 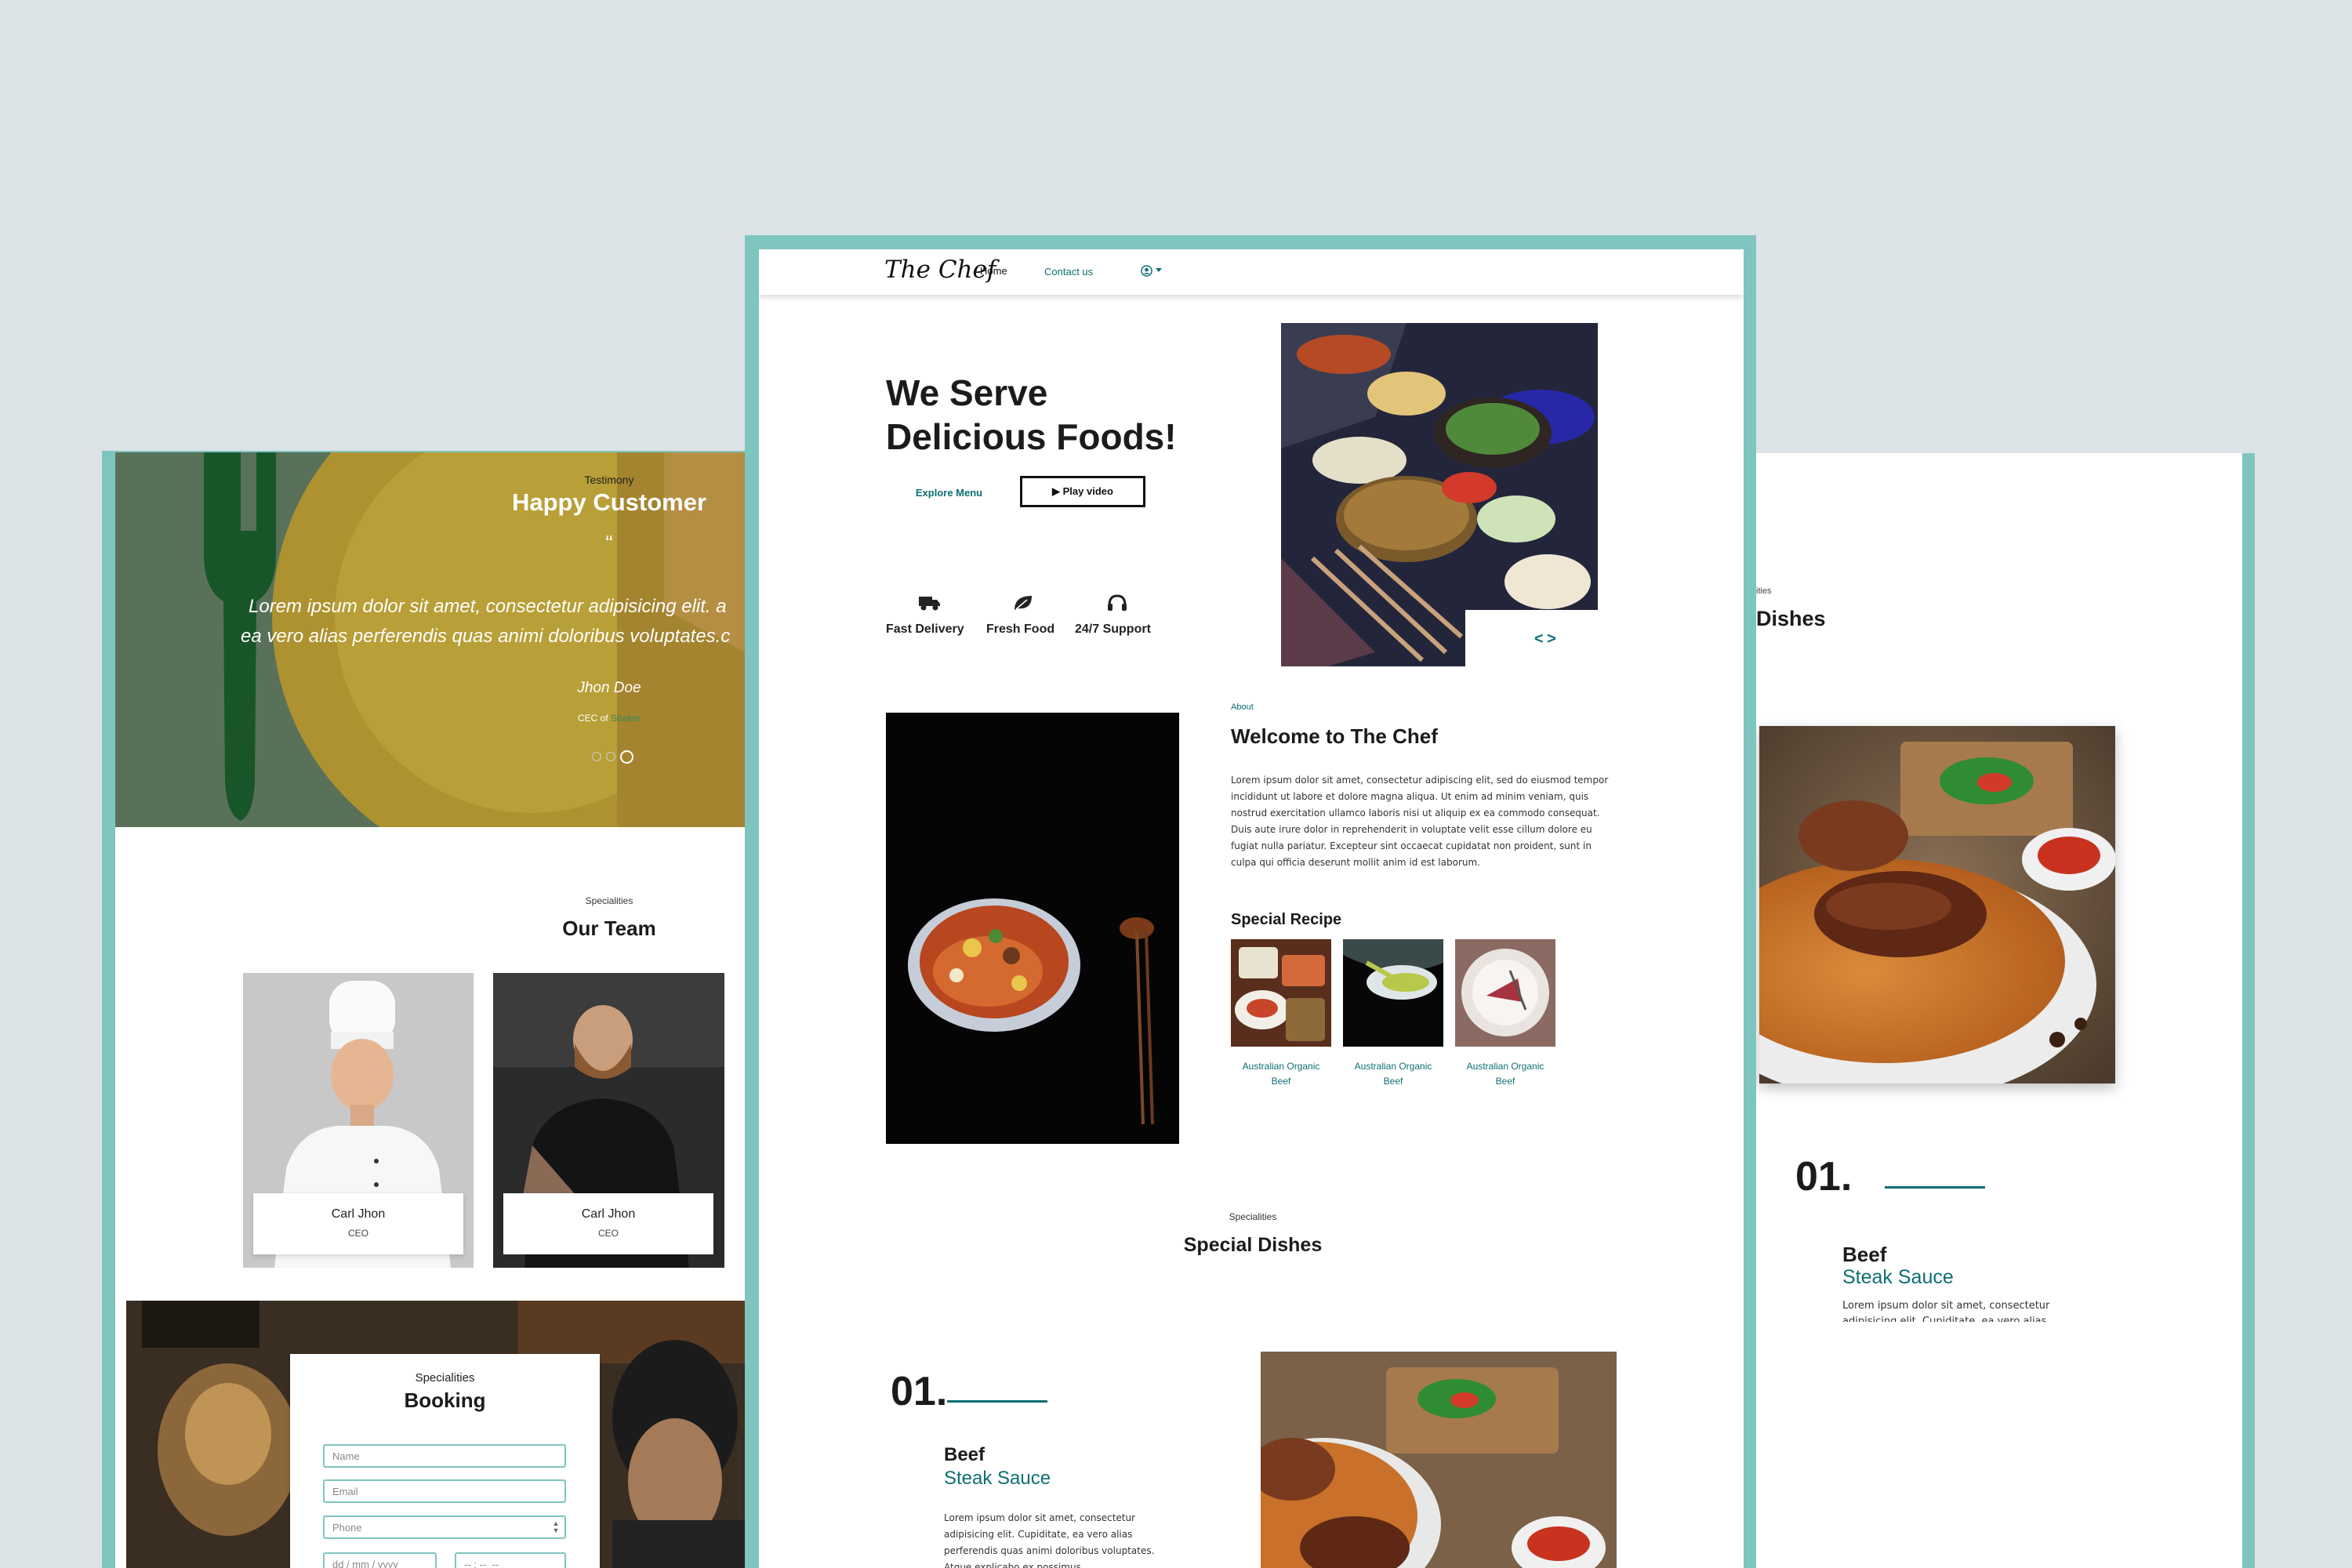 What do you see at coordinates (997, 1401) in the screenshot?
I see `dish-number-divider` at bounding box center [997, 1401].